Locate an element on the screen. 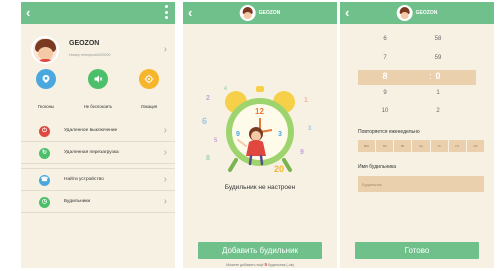 The height and width of the screenshot is (271, 502). picker-row: 6 58 is located at coordinates (417, 42).